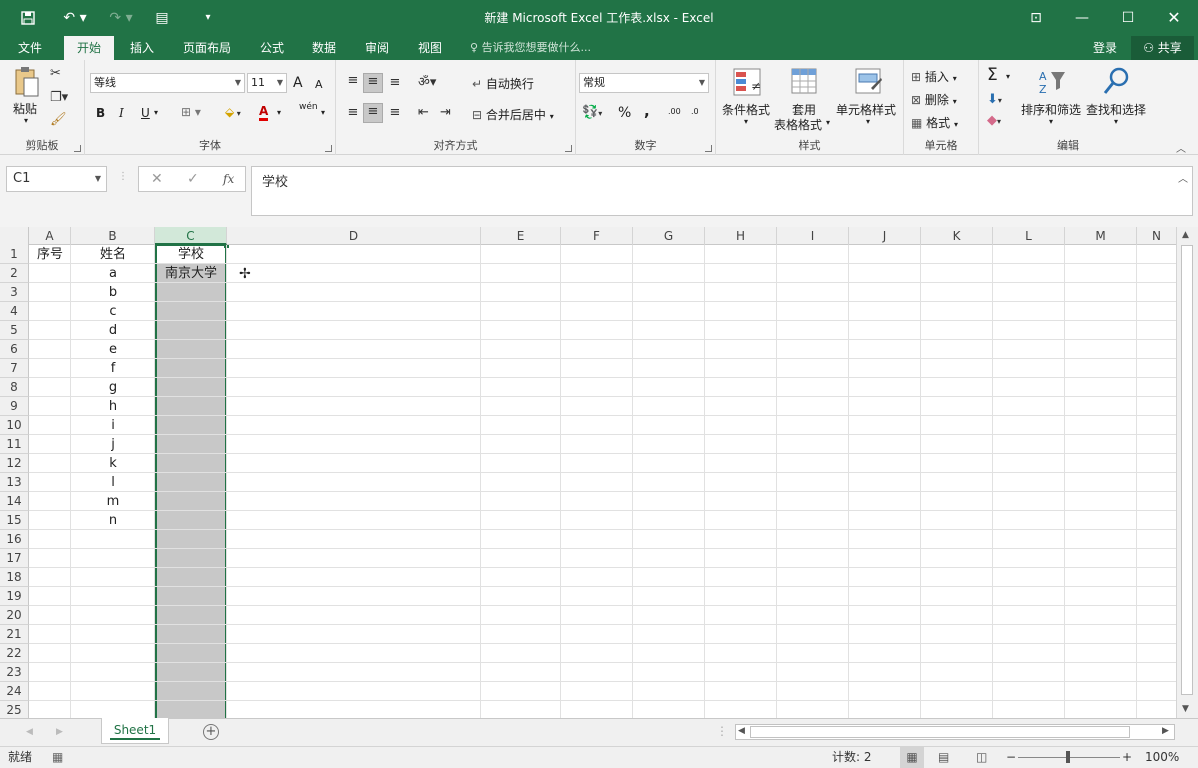  I want to click on column-header-n: N, so click(1157, 236).